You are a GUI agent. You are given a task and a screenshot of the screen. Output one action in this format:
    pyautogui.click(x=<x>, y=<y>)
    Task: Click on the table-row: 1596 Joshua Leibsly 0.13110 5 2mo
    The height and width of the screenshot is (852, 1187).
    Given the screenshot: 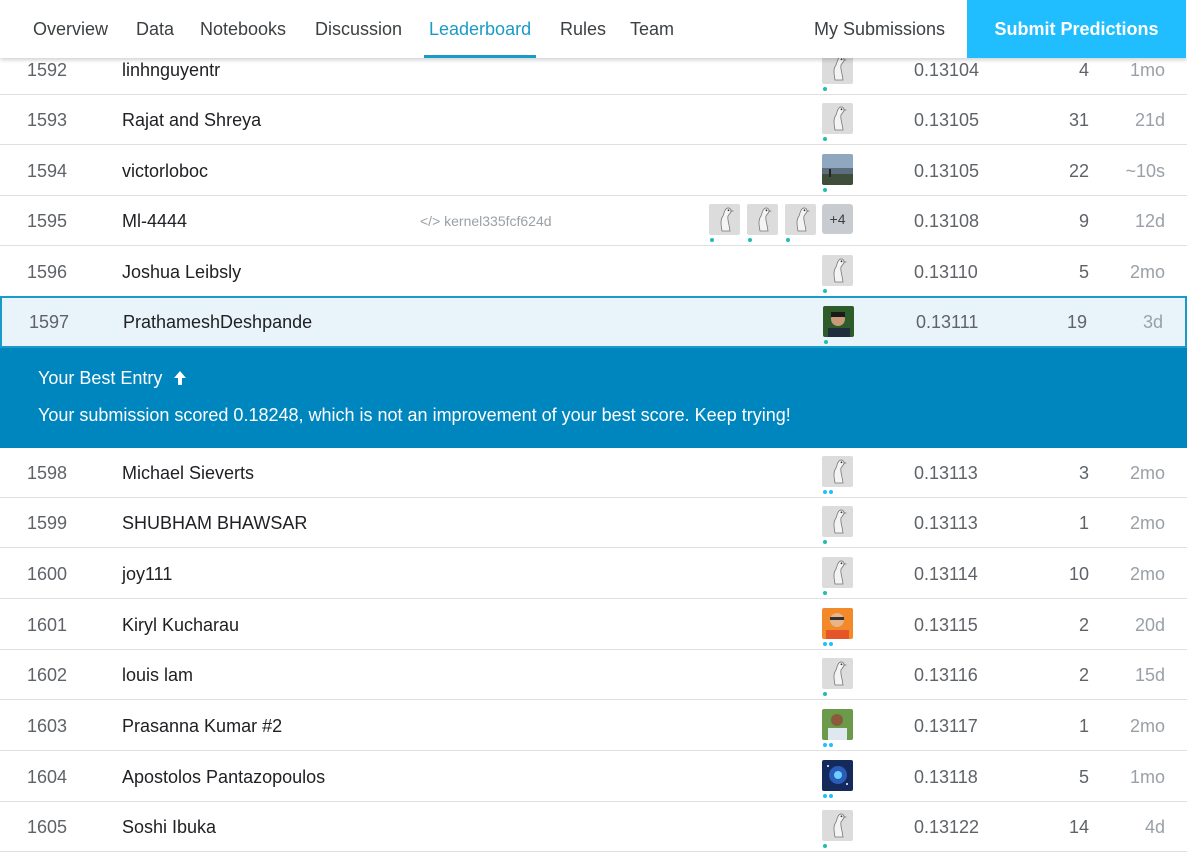 What is the action you would take?
    pyautogui.click(x=593, y=272)
    